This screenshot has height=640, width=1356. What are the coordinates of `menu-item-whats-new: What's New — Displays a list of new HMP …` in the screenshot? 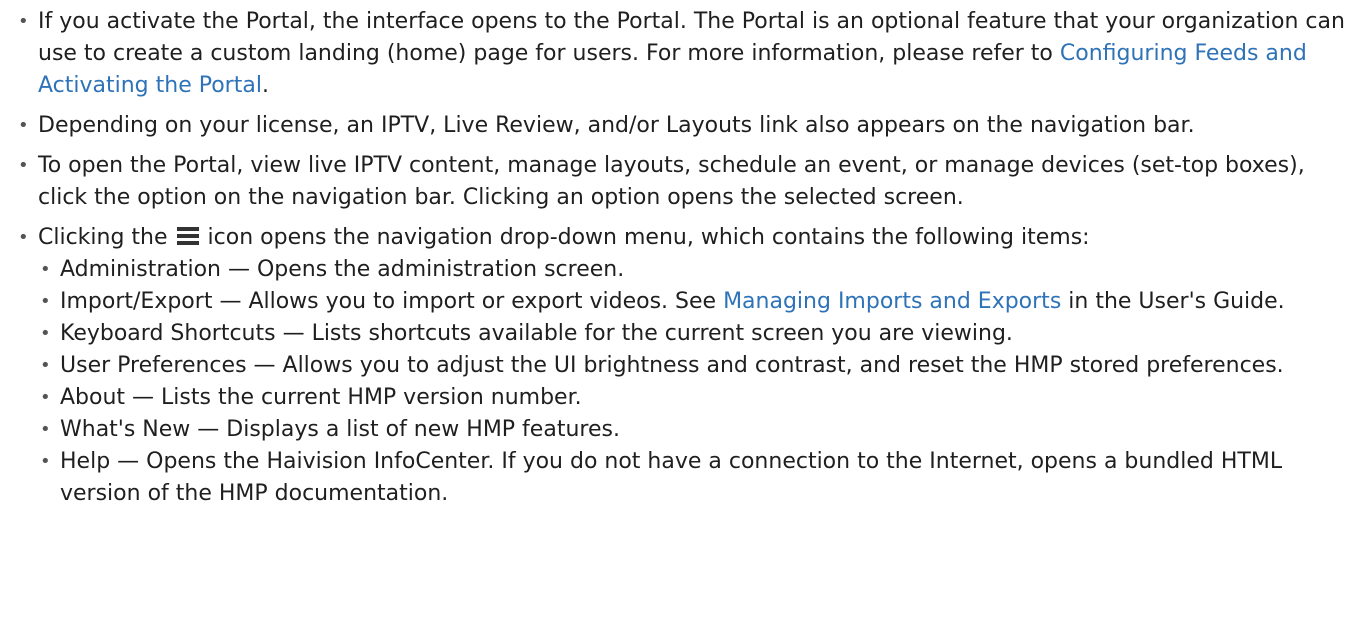 It's located at (693, 430).